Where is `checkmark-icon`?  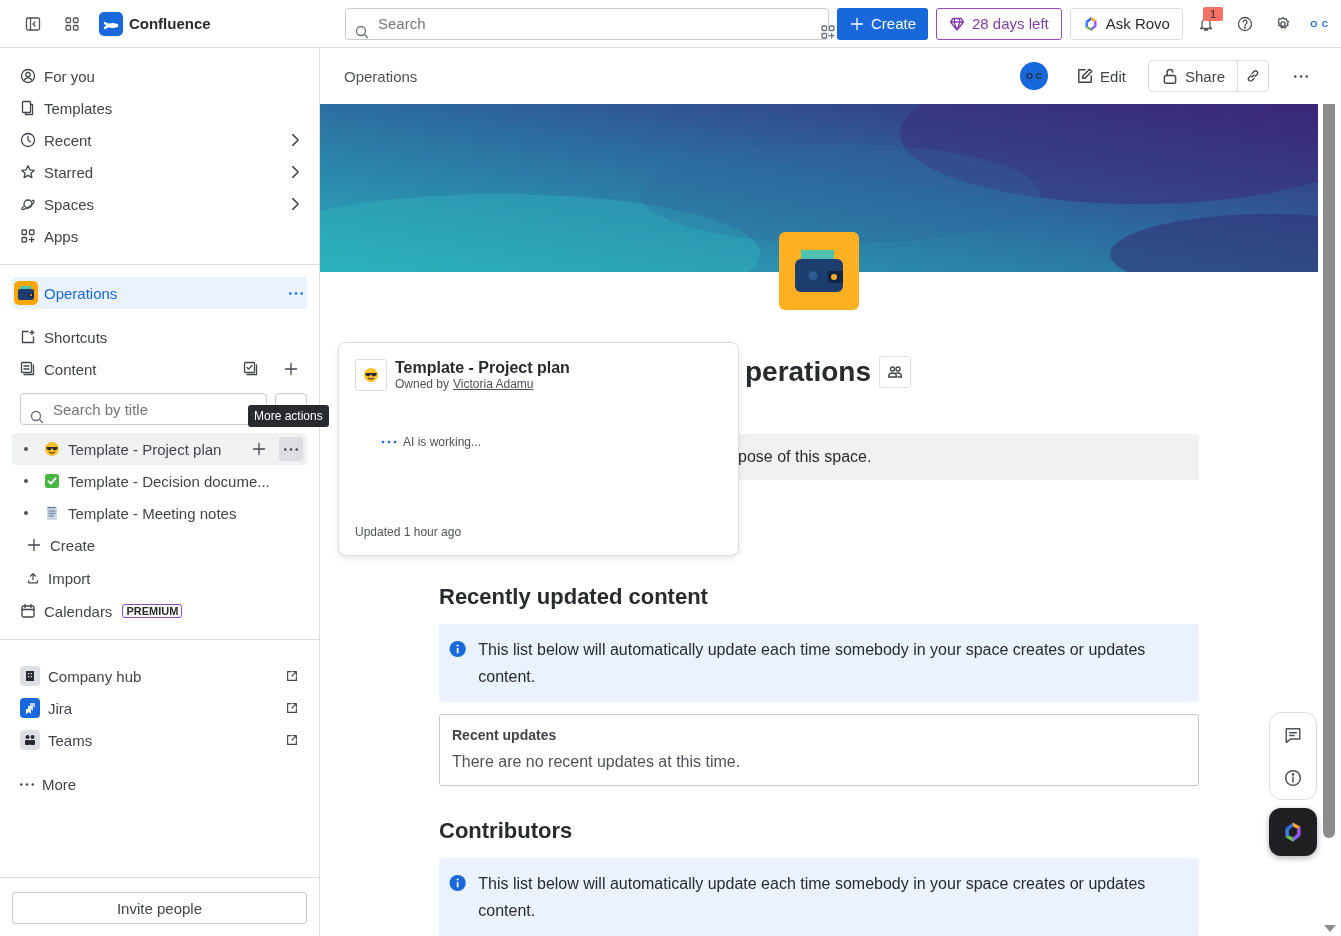
checkmark-icon is located at coordinates (52, 481).